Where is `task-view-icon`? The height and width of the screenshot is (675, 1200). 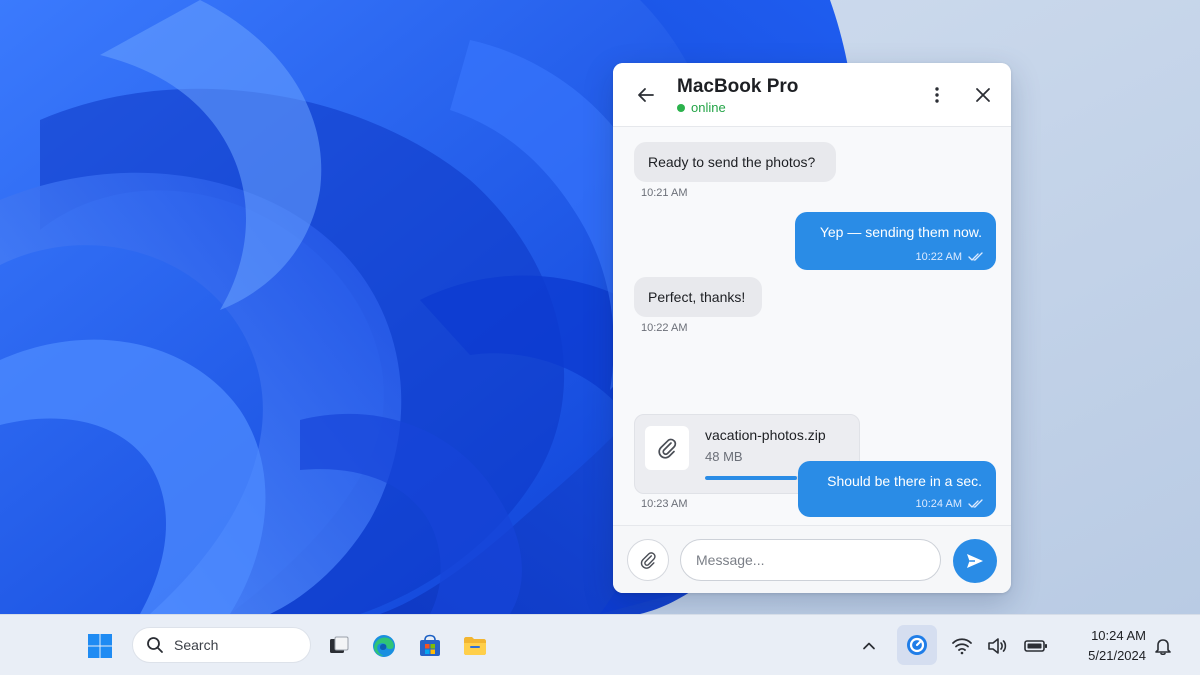 task-view-icon is located at coordinates (339, 644).